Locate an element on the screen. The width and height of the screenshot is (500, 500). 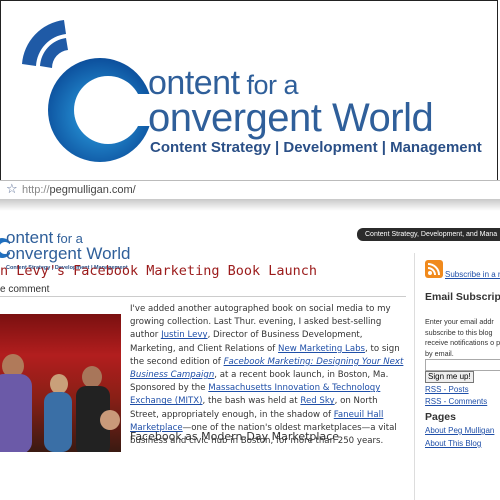
url-field: http://pegmulligan.com/ is located at coordinates (79, 190).